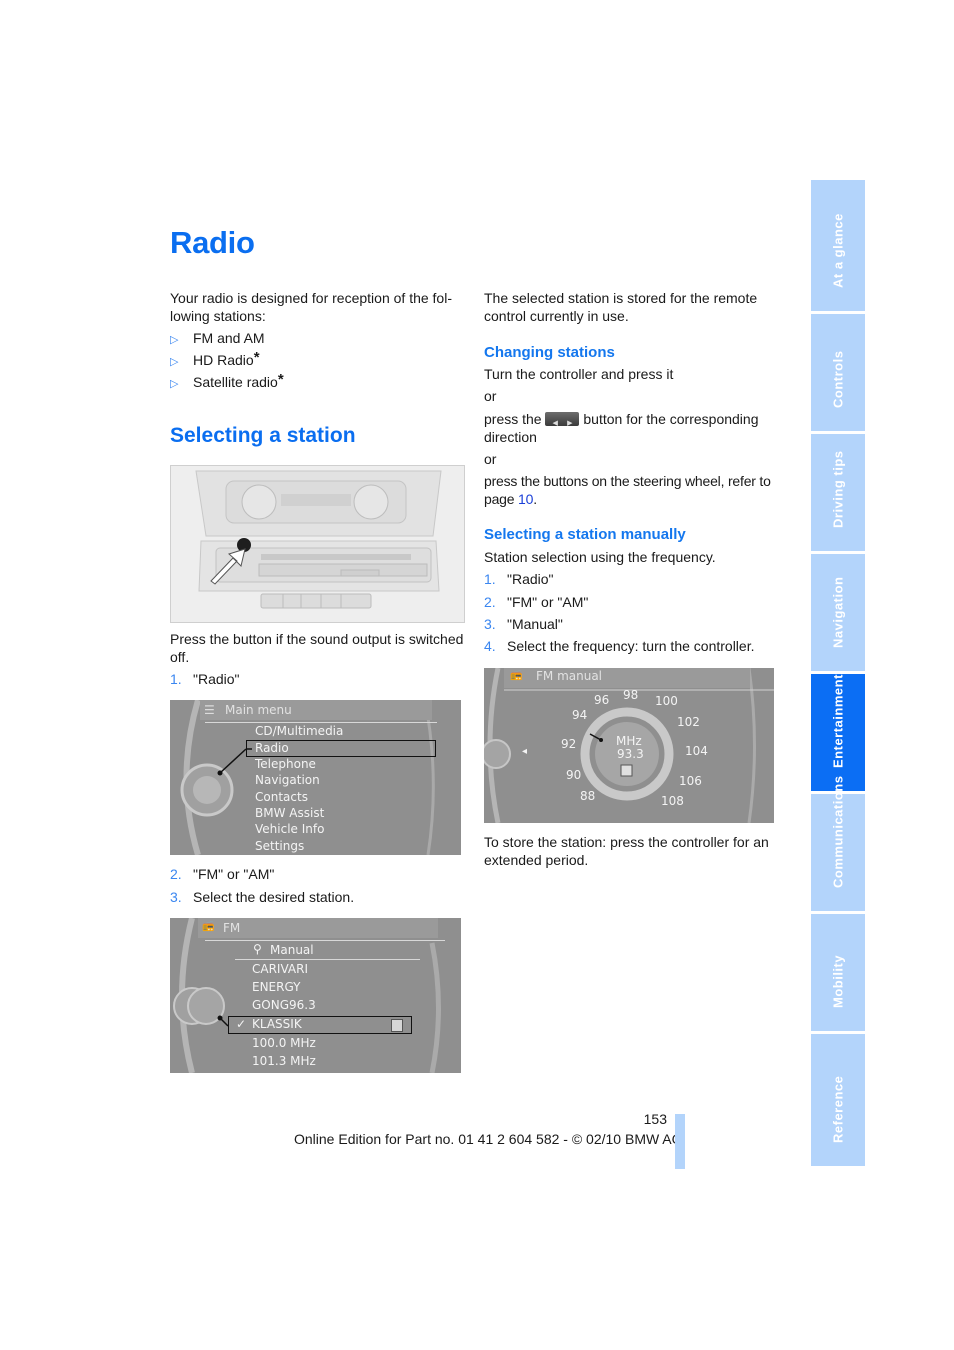  What do you see at coordinates (680, 1141) in the screenshot?
I see `footer-tab-marker` at bounding box center [680, 1141].